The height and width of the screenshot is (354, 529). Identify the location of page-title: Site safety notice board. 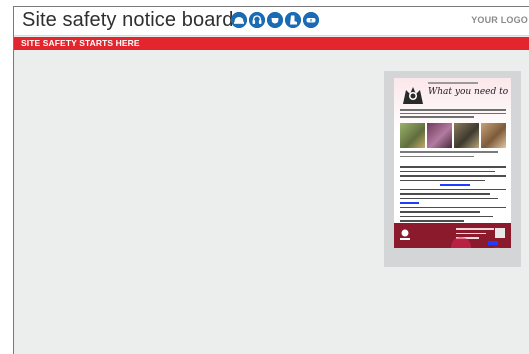
(128, 20).